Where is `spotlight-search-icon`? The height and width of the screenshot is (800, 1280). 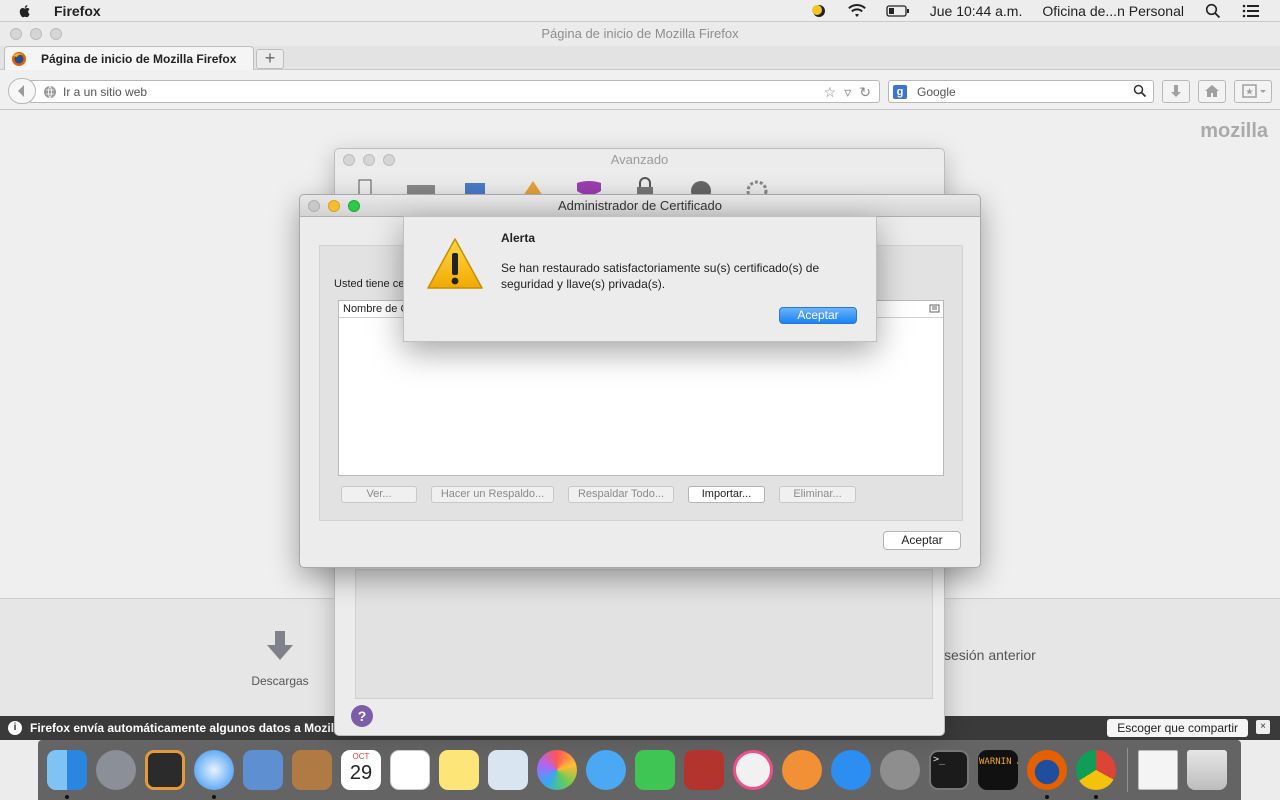 spotlight-search-icon is located at coordinates (1213, 11).